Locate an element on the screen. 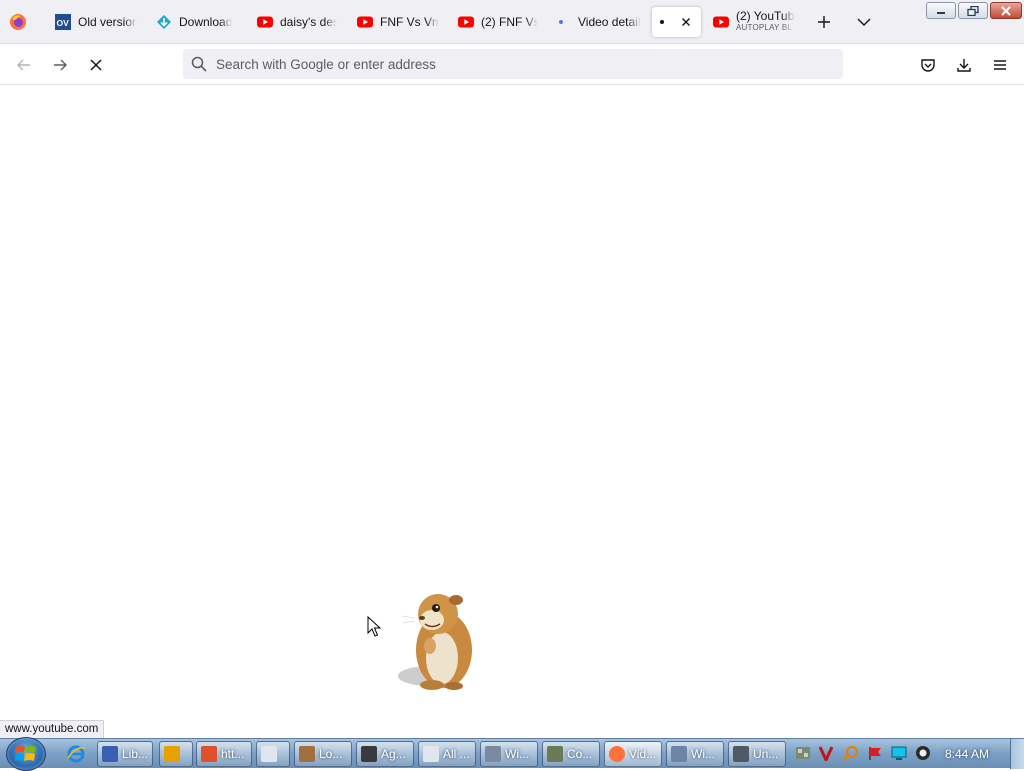 This screenshot has height=771, width=1024. tab-youtube-autoplay: (2) YouTube AUTOPLAY BL is located at coordinates (754, 22).